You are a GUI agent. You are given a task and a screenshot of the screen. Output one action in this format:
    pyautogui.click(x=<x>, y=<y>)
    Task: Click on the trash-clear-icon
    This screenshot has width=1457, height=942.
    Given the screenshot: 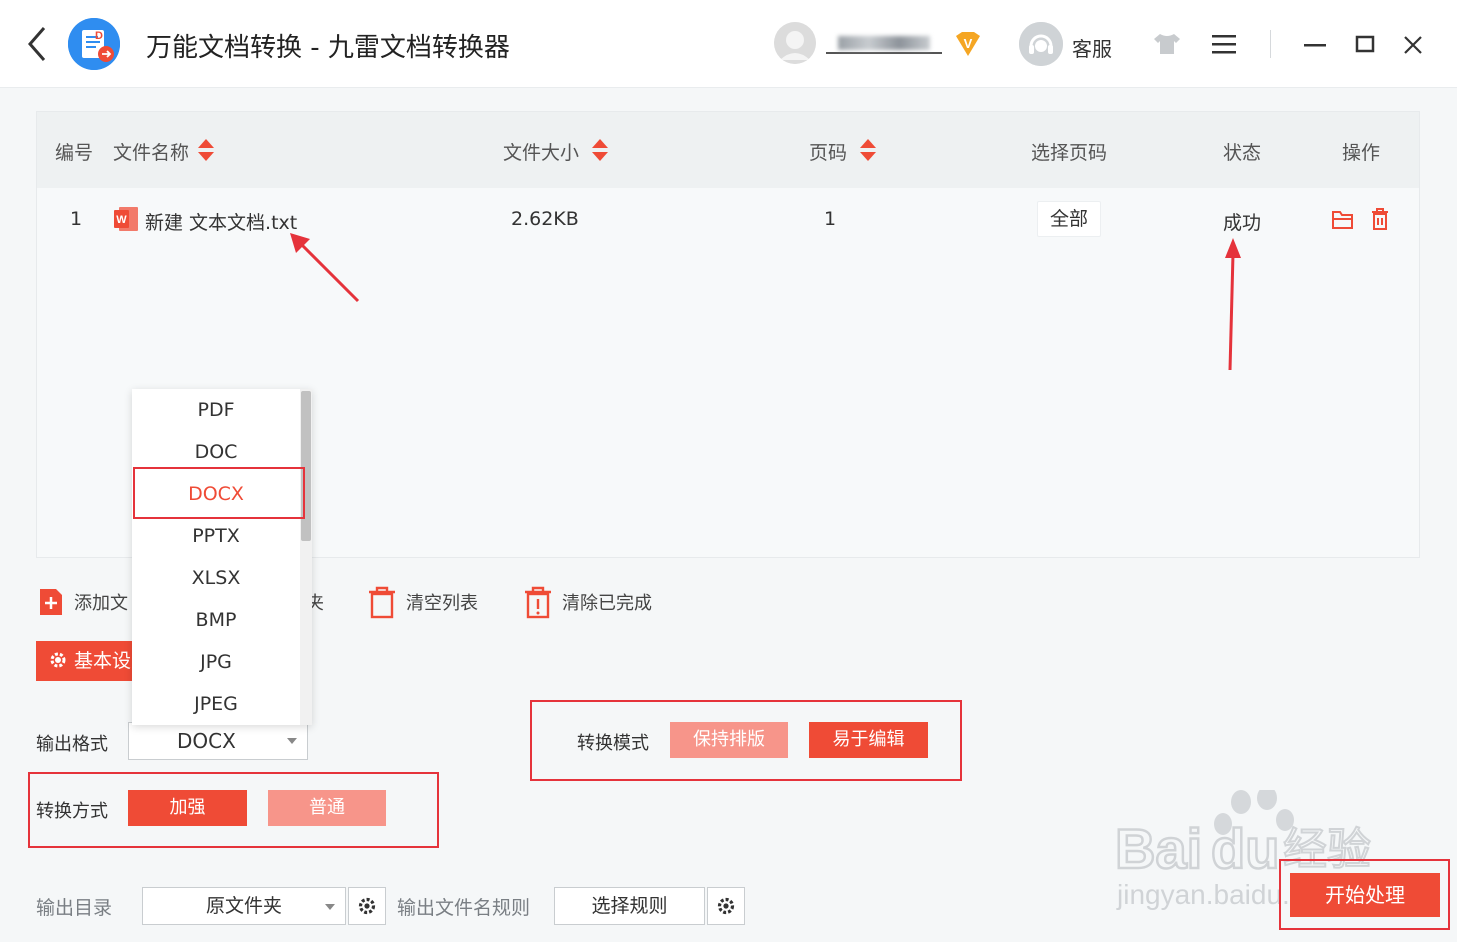 What is the action you would take?
    pyautogui.click(x=538, y=602)
    